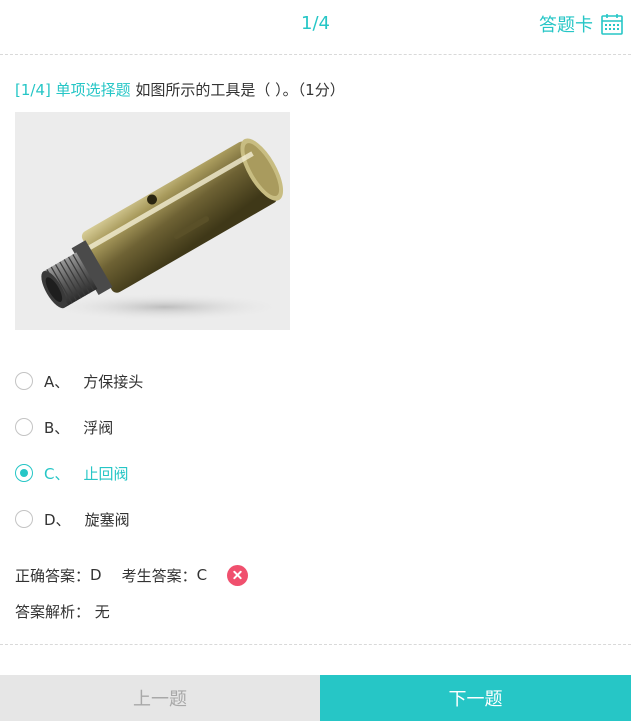 The width and height of the screenshot is (631, 721). I want to click on header-bar: 1/4 答题卡, so click(315, 27).